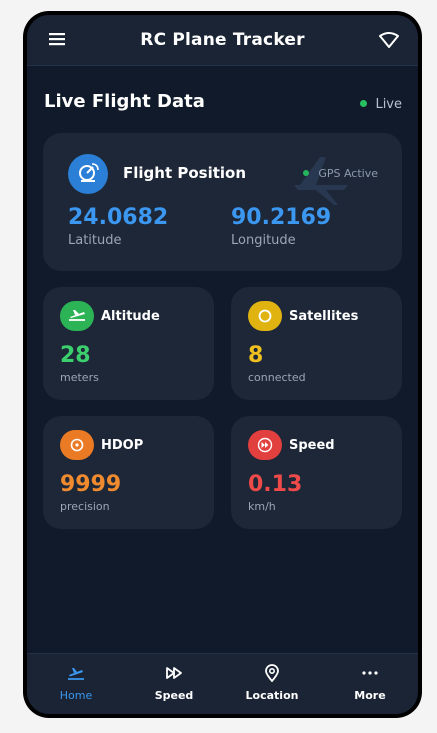  Describe the element at coordinates (122, 445) in the screenshot. I see `hdop-title: HDOP` at that location.